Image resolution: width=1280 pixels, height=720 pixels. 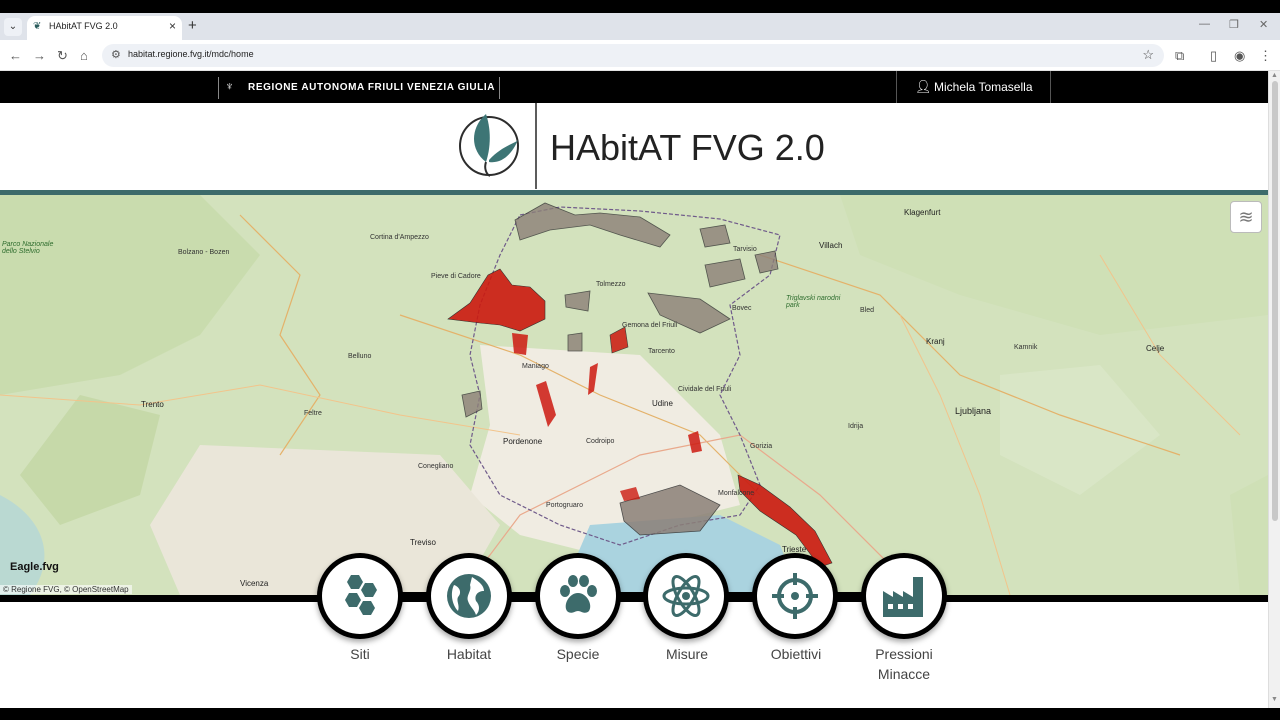 I want to click on globe-icon, so click(x=469, y=596).